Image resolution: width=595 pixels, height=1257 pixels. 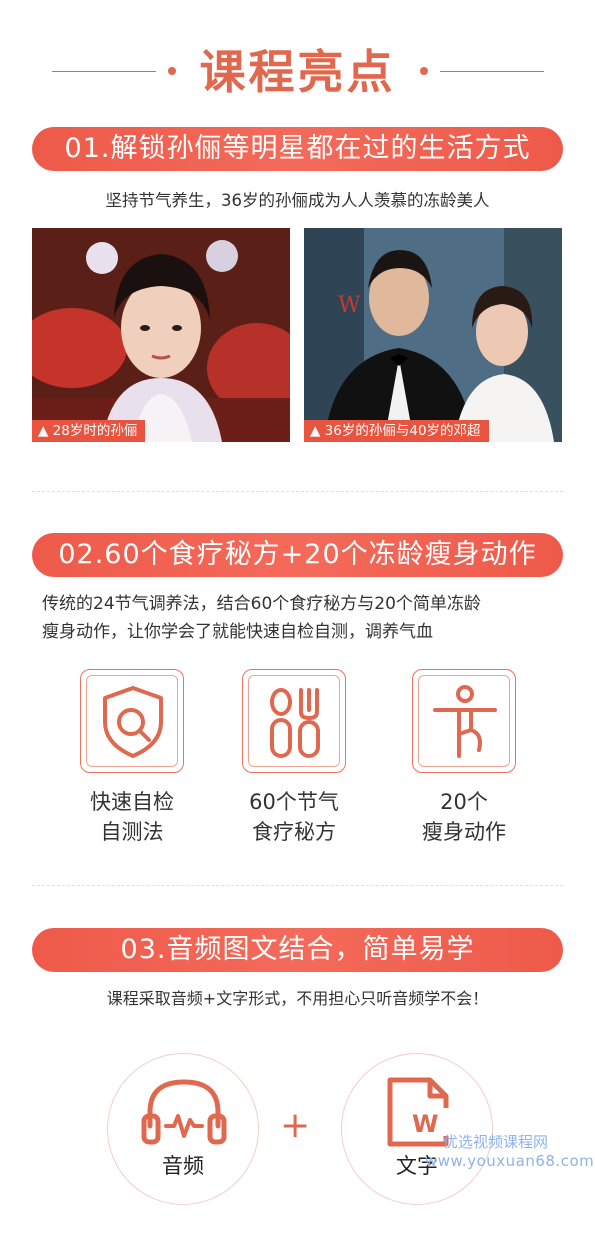 What do you see at coordinates (424, 71) in the screenshot?
I see `title-dot-right` at bounding box center [424, 71].